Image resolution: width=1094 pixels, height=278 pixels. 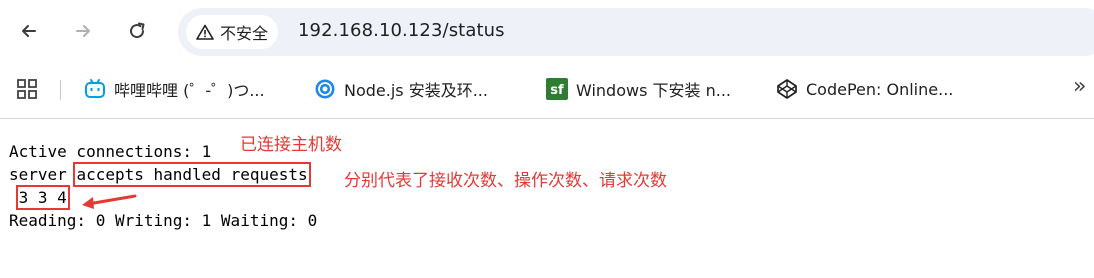 I want to click on security-label: 不安全, so click(x=244, y=33).